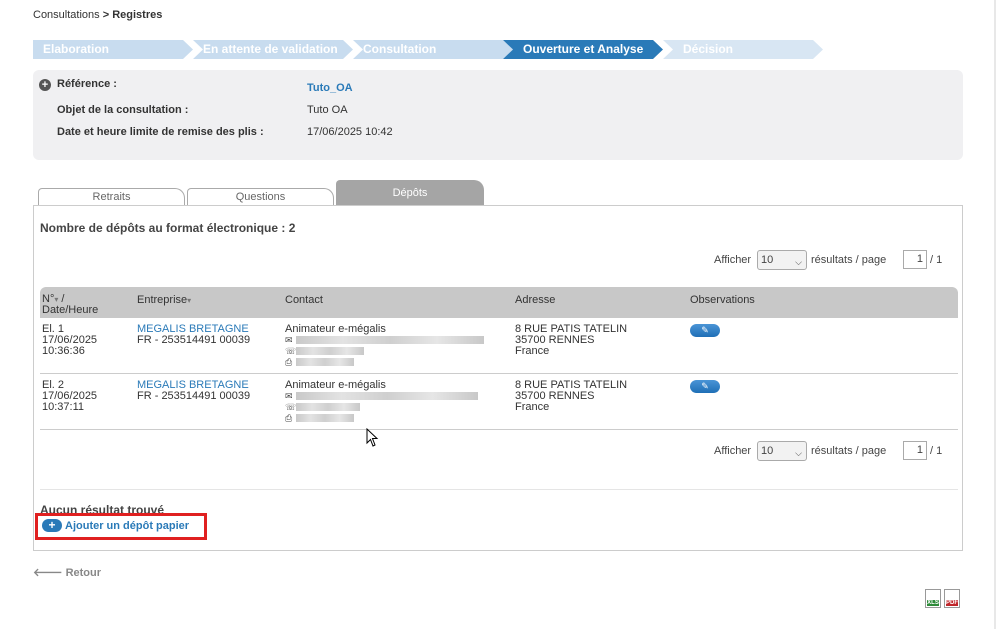 The width and height of the screenshot is (996, 629). I want to click on breadcrumb-parent: Consultations, so click(66, 15).